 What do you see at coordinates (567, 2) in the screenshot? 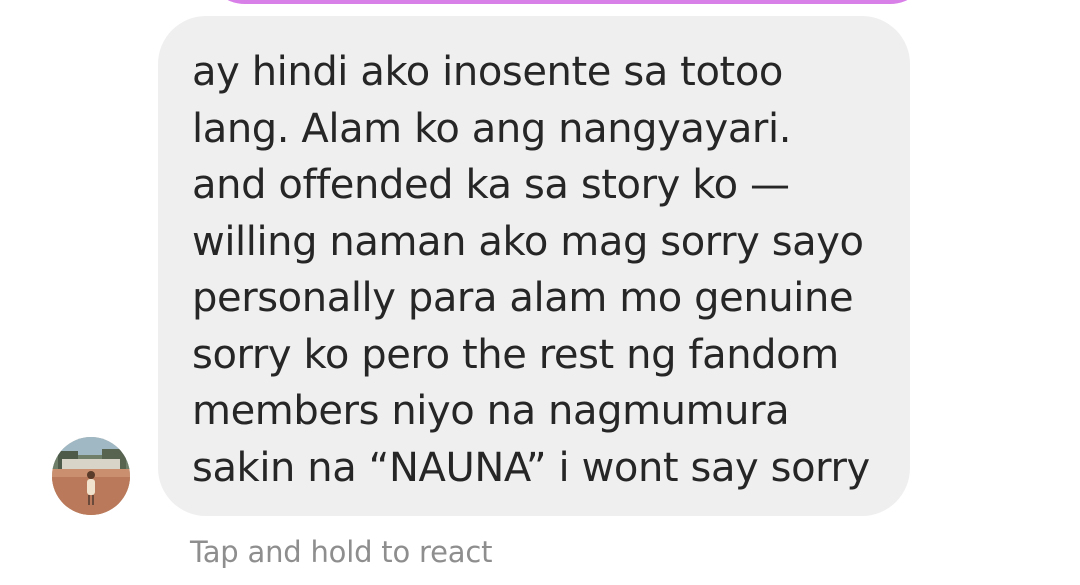
I see `previous-sent-message-bubble` at bounding box center [567, 2].